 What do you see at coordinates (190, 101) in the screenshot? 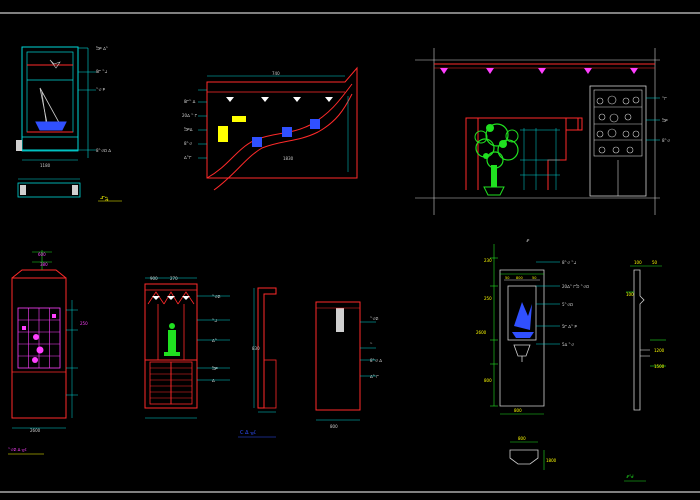
I see `callout-note: 8ᖸᓐ ᐃ` at bounding box center [190, 101].